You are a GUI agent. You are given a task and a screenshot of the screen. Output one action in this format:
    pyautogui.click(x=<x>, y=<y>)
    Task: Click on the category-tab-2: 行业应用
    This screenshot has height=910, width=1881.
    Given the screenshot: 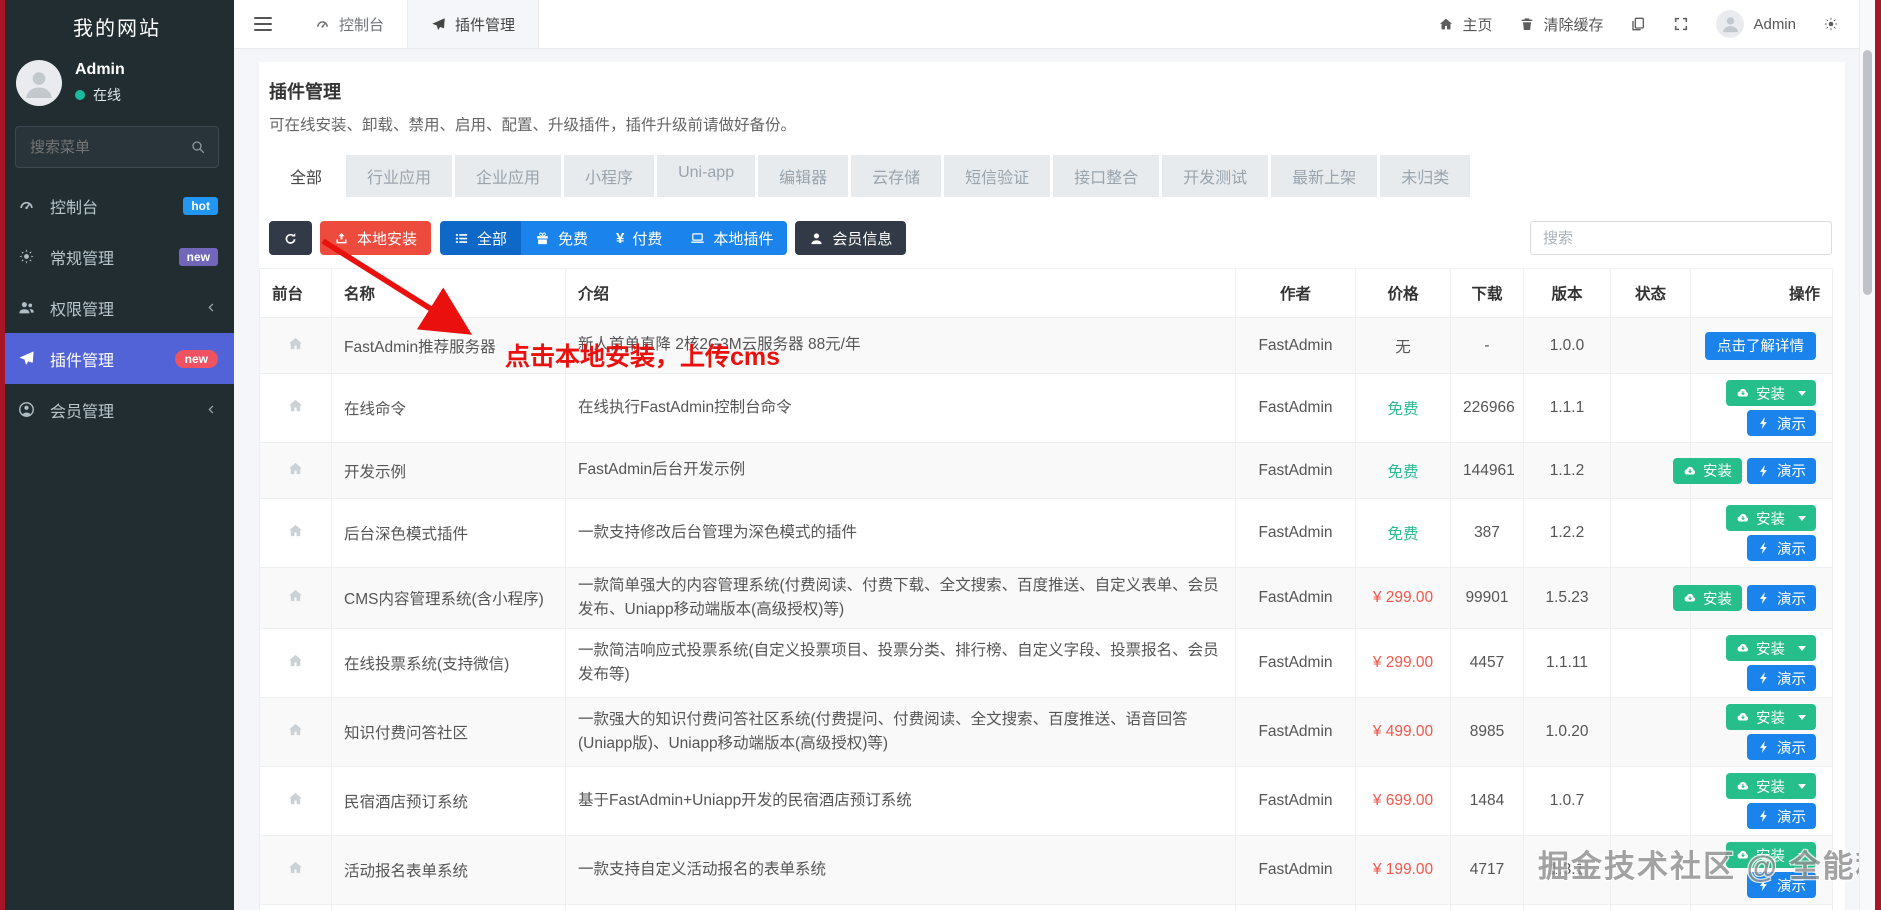 What is the action you would take?
    pyautogui.click(x=399, y=176)
    